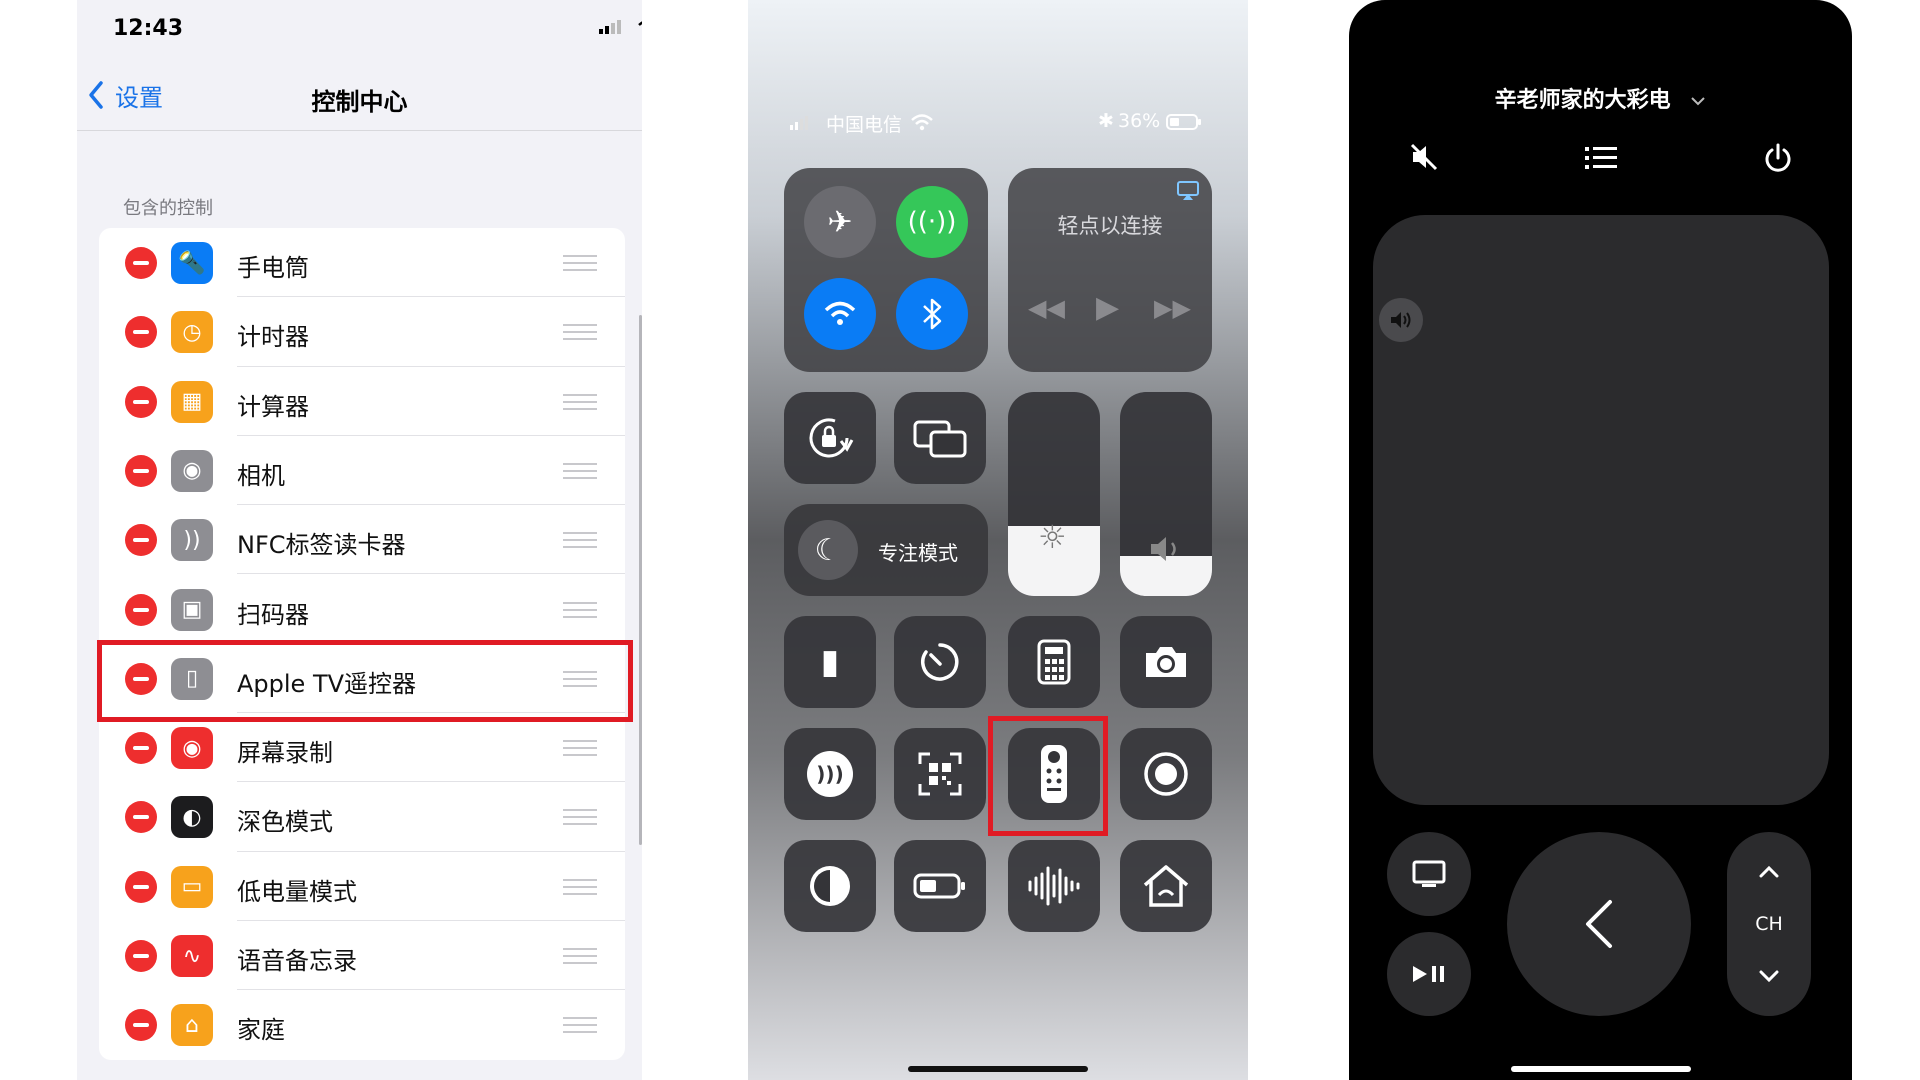 This screenshot has width=1920, height=1080. I want to click on list-item: ◷ 计时器, so click(362, 332).